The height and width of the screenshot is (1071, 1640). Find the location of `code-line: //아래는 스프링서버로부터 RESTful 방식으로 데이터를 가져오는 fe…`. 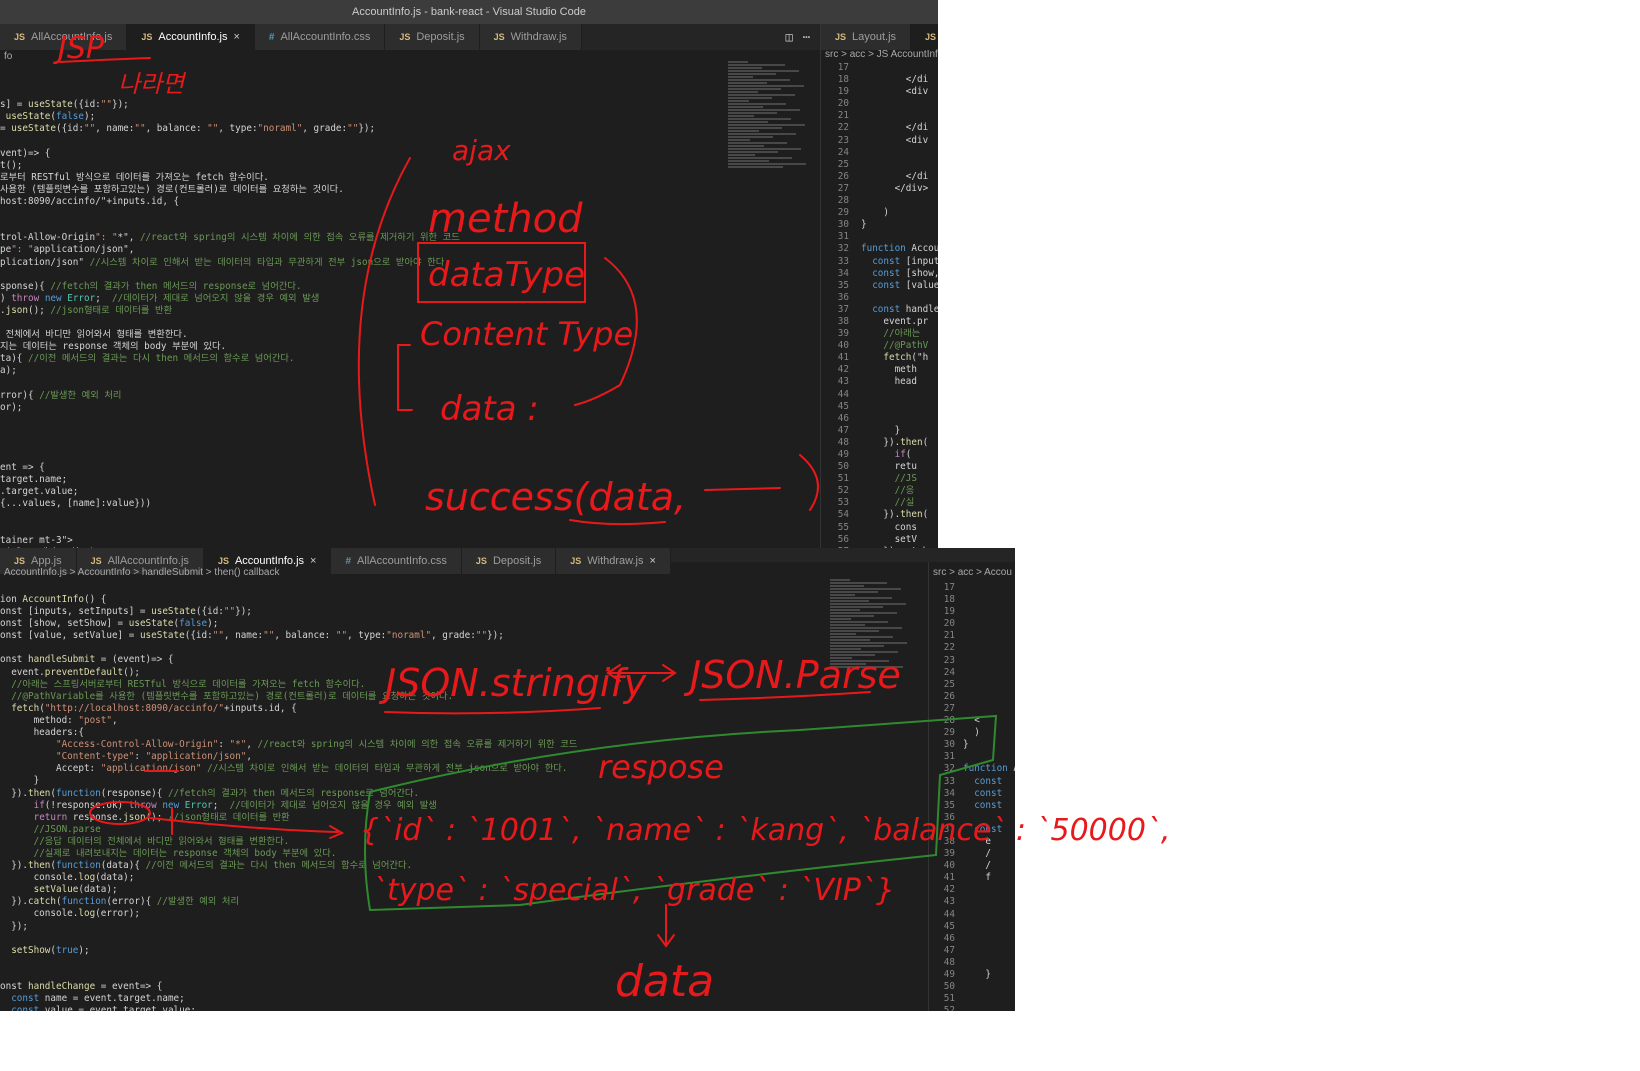

code-line: //아래는 스프링서버로부터 RESTful 방식으로 데이터를 가져오는 fe… is located at coordinates (410, 685).